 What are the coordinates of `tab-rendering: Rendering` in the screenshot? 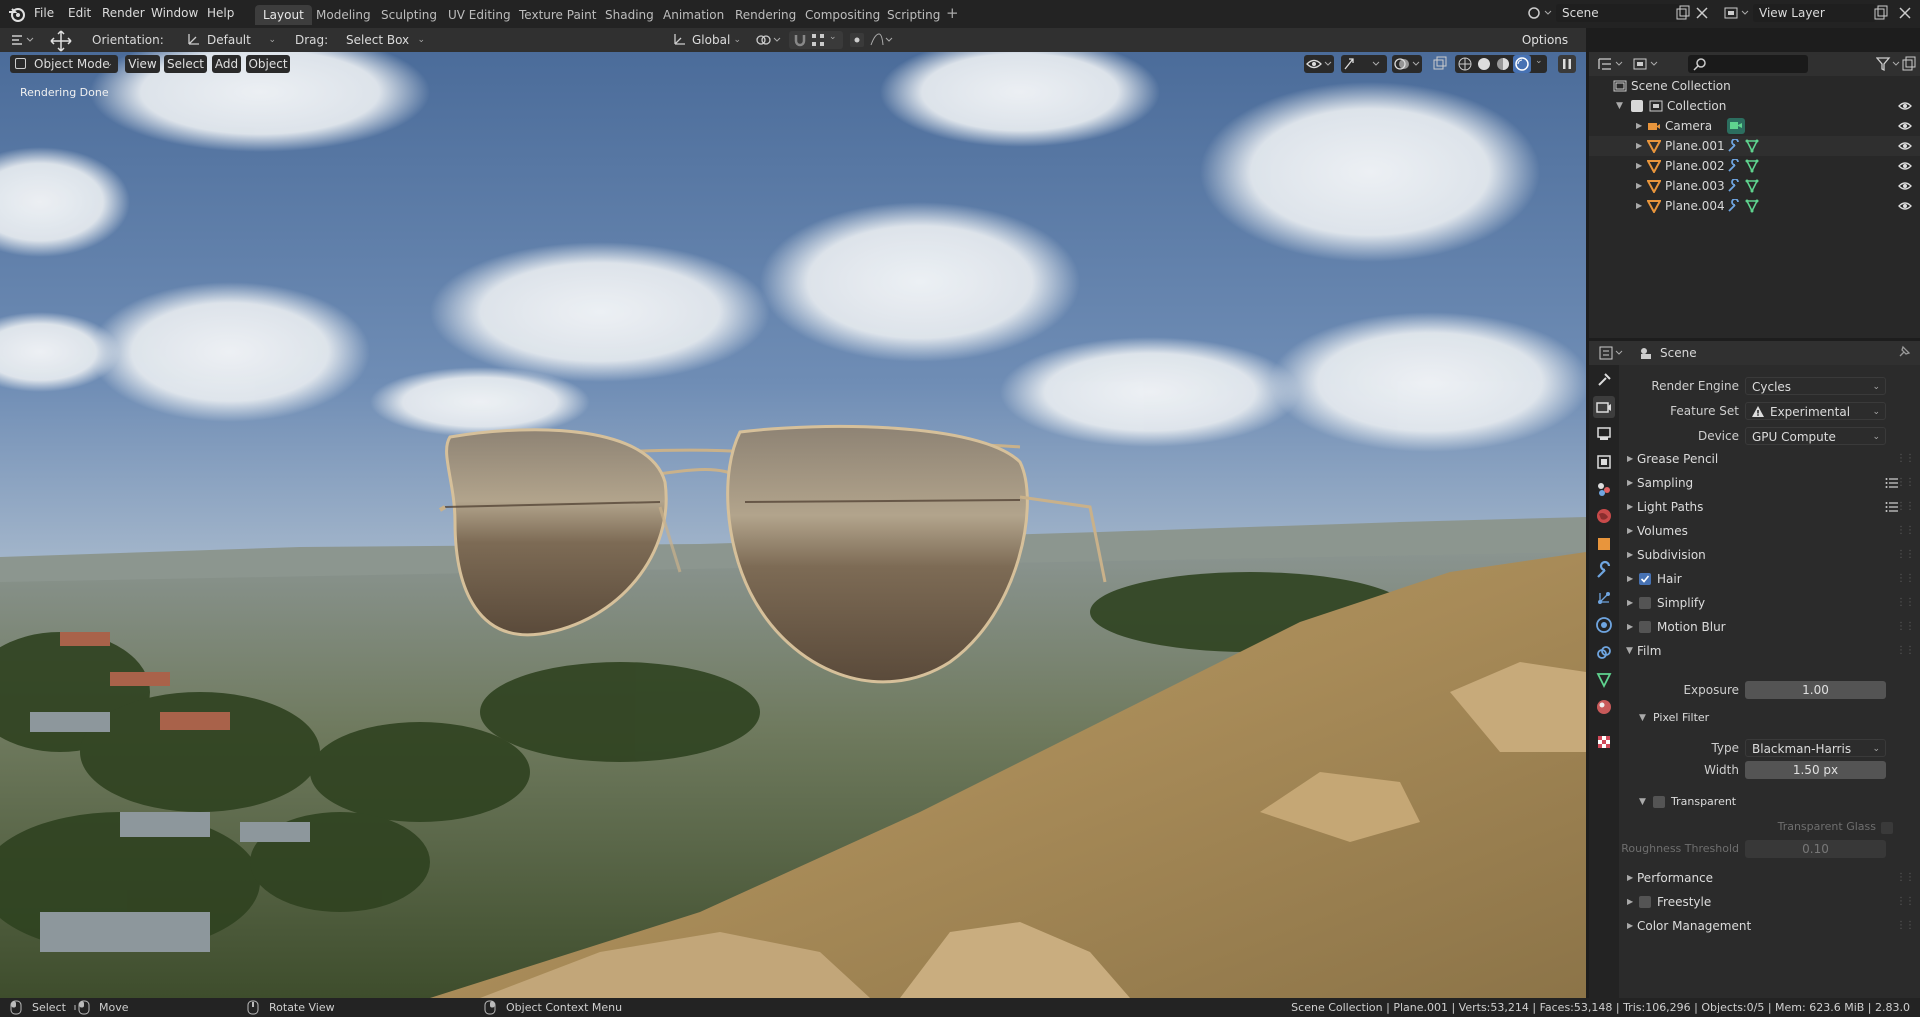 It's located at (765, 15).